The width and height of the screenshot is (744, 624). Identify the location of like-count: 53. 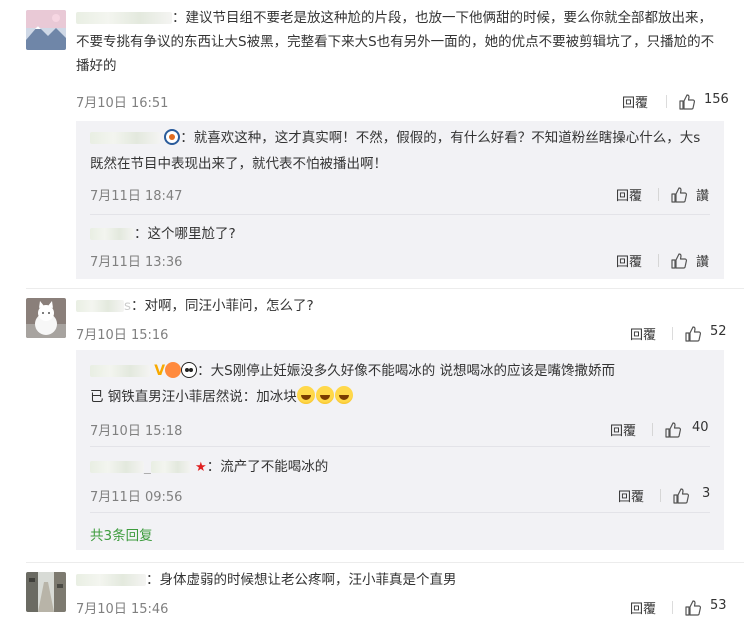
(718, 605).